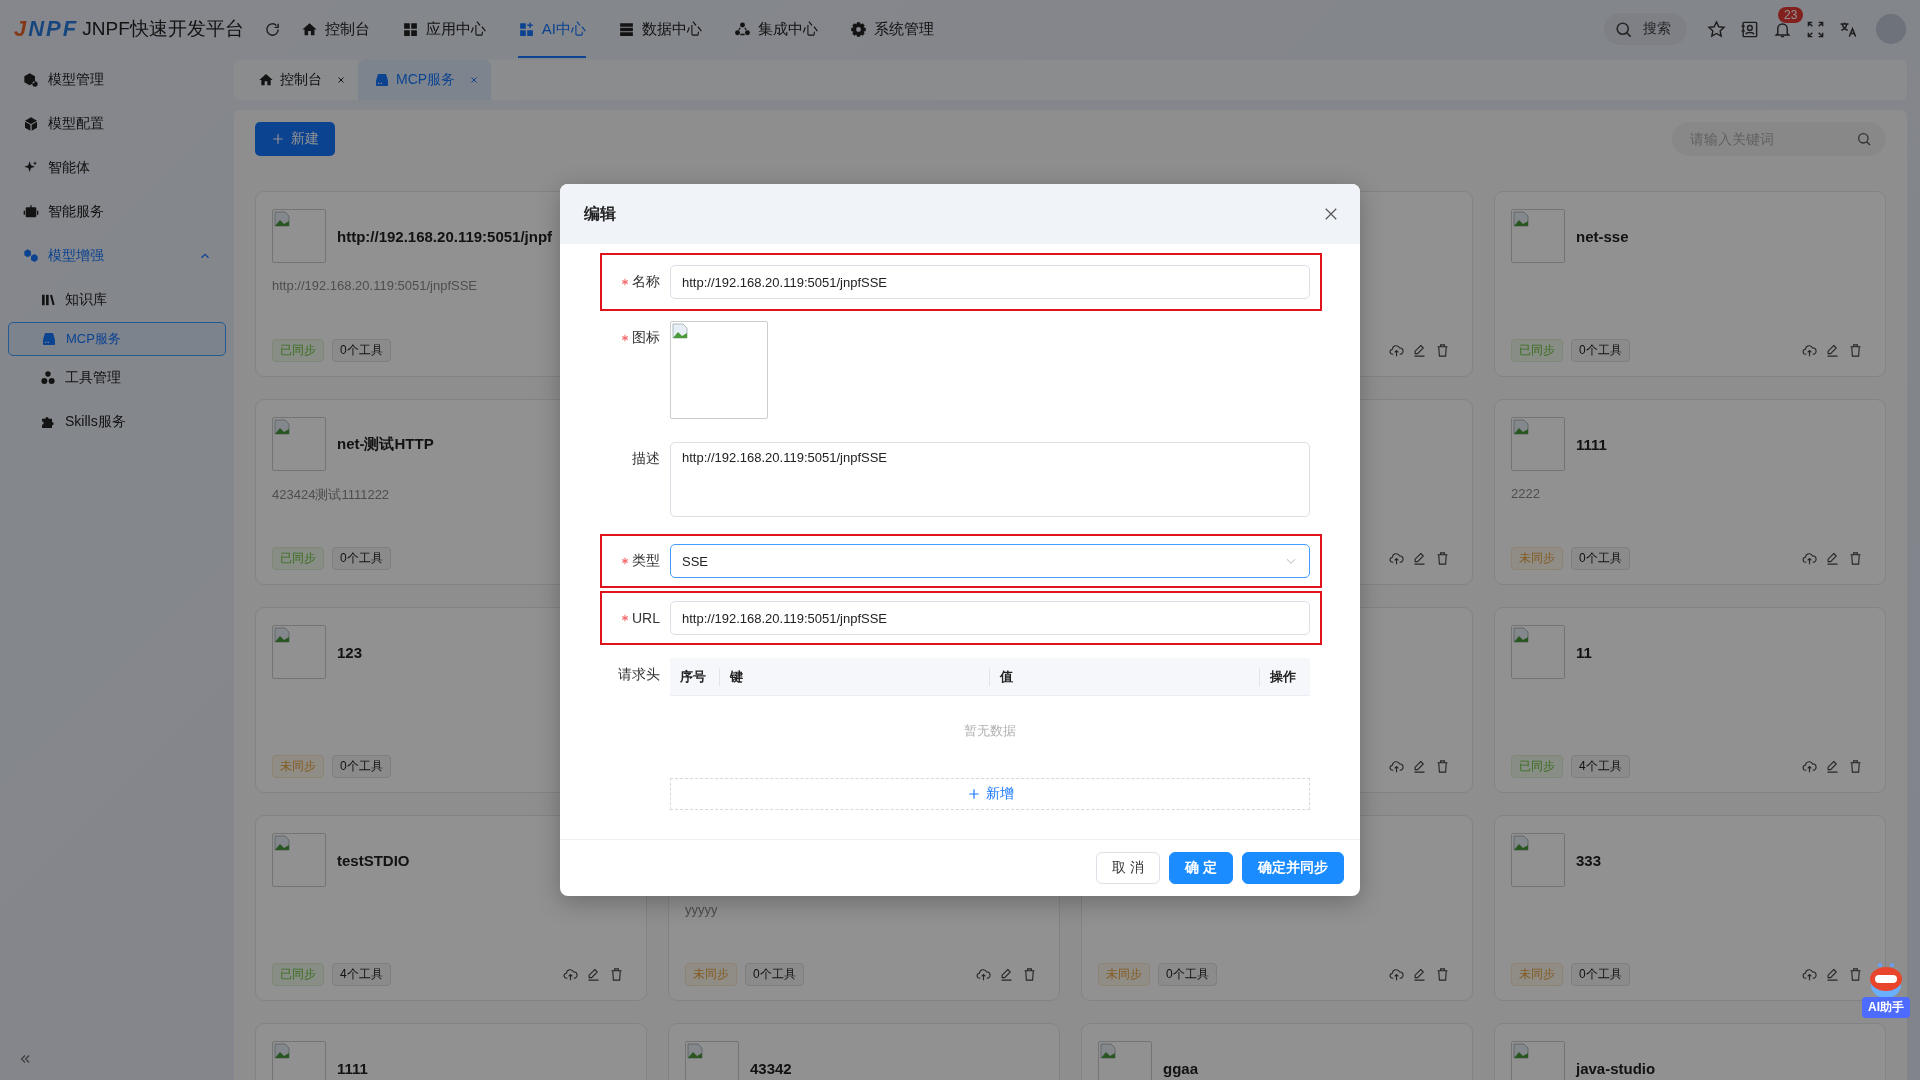  I want to click on nav-item: 集成中心, so click(775, 29).